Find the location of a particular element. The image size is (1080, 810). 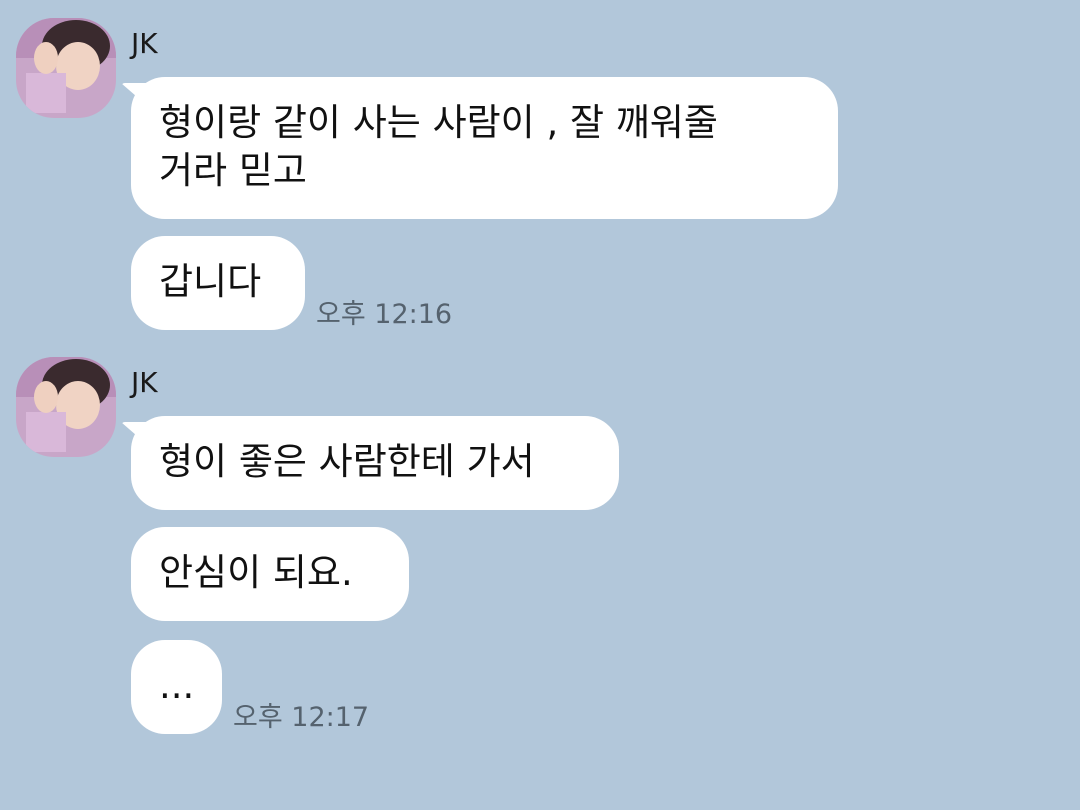

message-bubble: 형이랑 같이 사는 사람이 , 잘 깨워줄 거라 믿고 is located at coordinates (484, 148).